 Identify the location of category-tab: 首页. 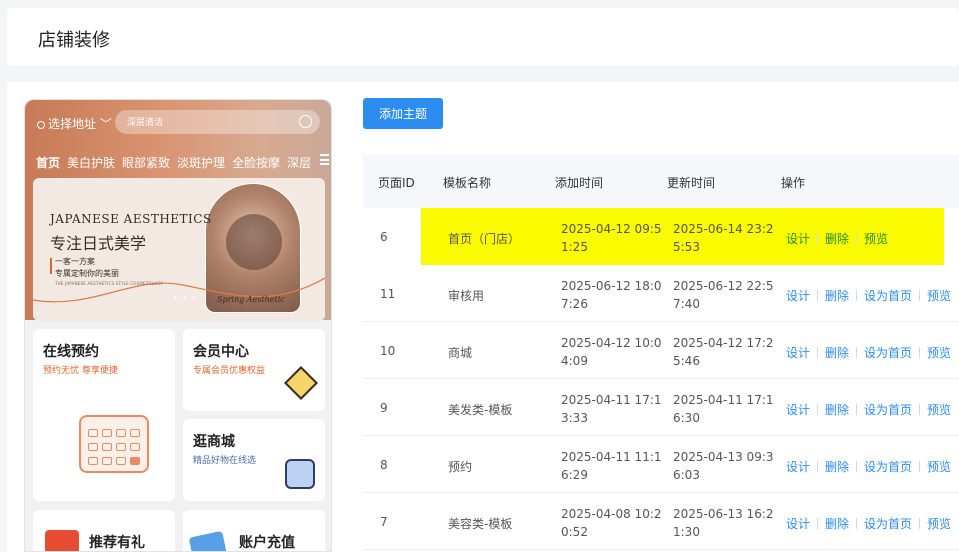
(48, 163).